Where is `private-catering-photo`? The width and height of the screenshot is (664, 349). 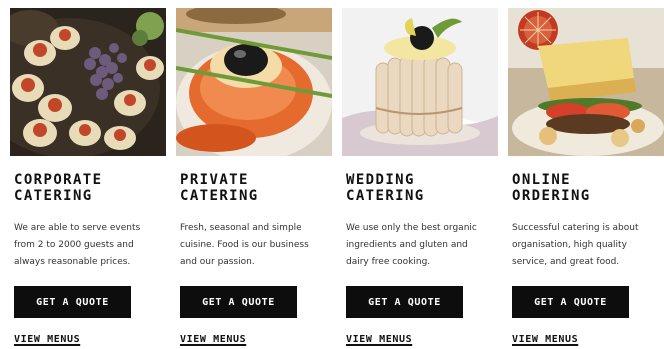 private-catering-photo is located at coordinates (254, 82).